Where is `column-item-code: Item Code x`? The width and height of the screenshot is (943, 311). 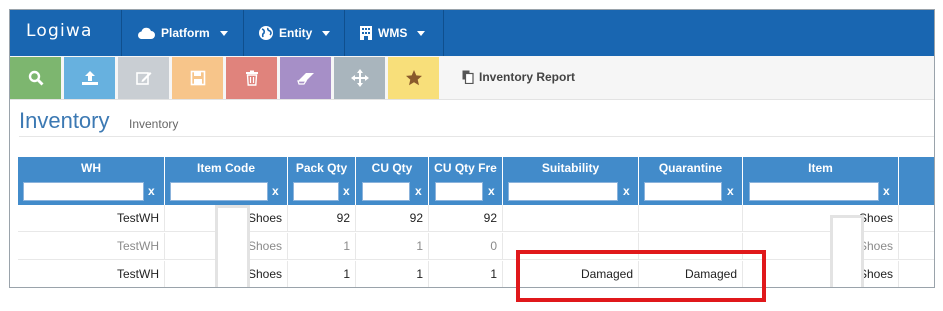 column-item-code: Item Code x is located at coordinates (226, 181).